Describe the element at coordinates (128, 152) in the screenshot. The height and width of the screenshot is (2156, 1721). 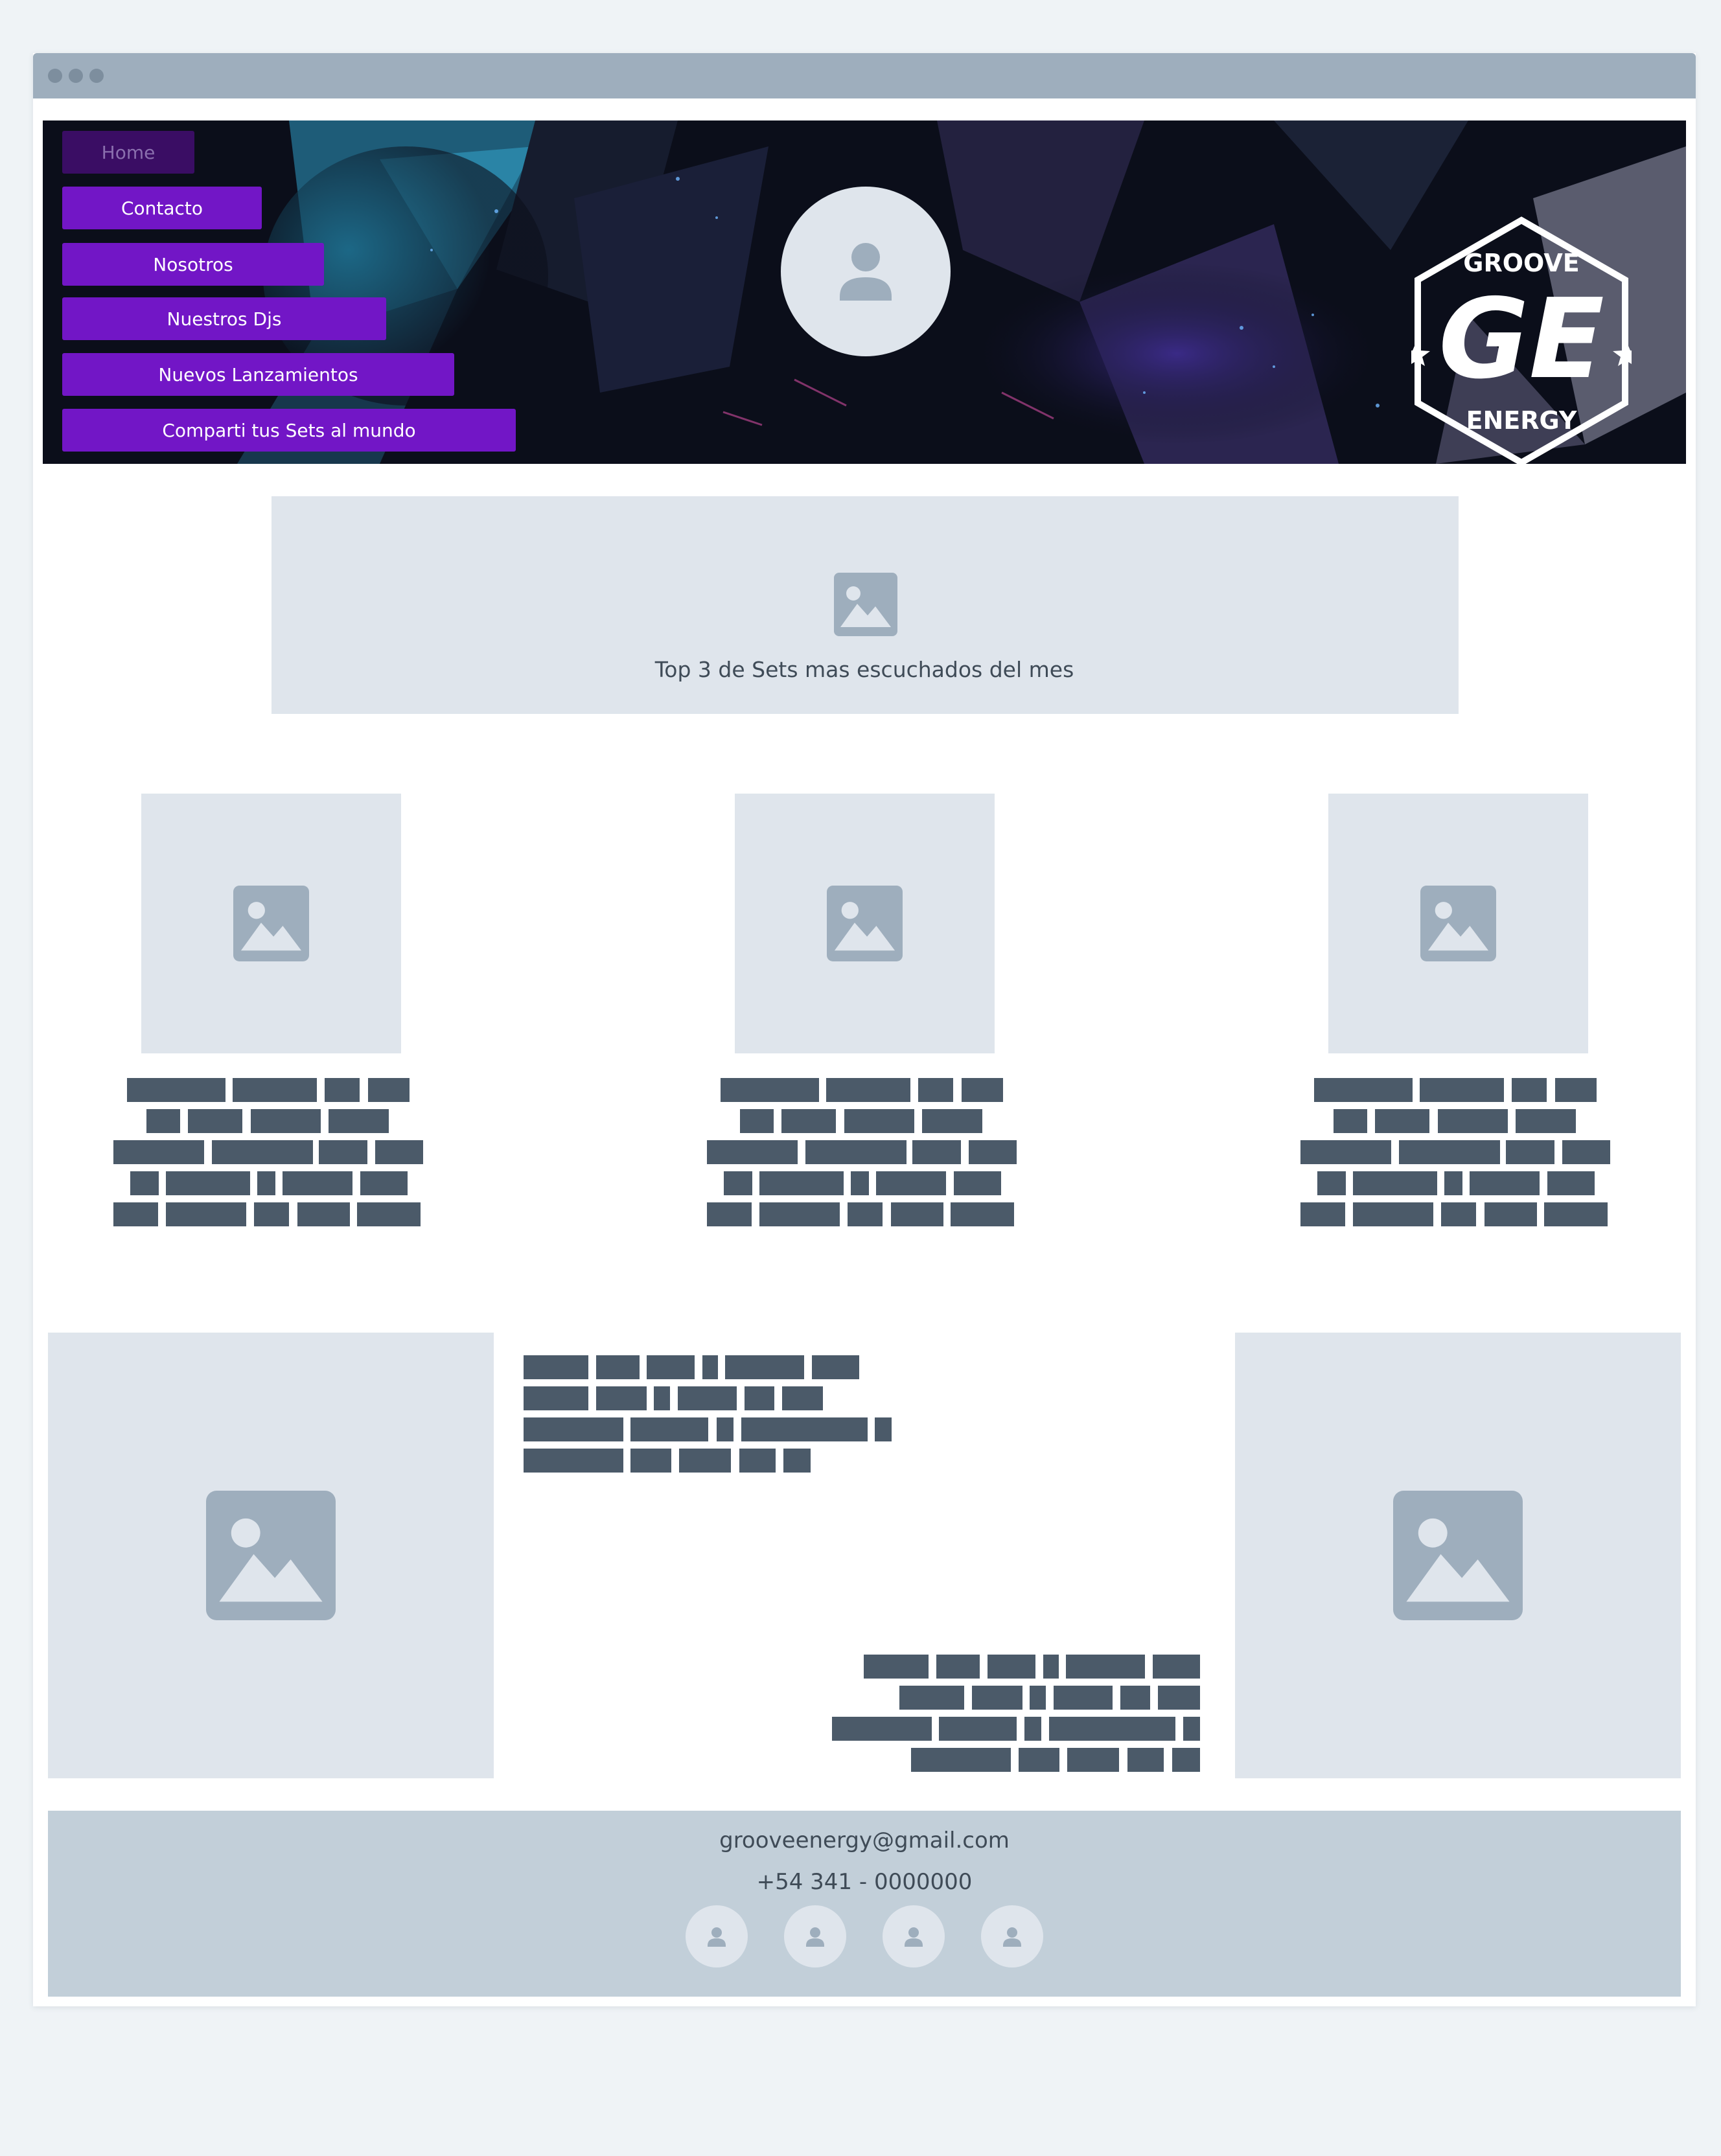
I see `nav-home: Home` at that location.